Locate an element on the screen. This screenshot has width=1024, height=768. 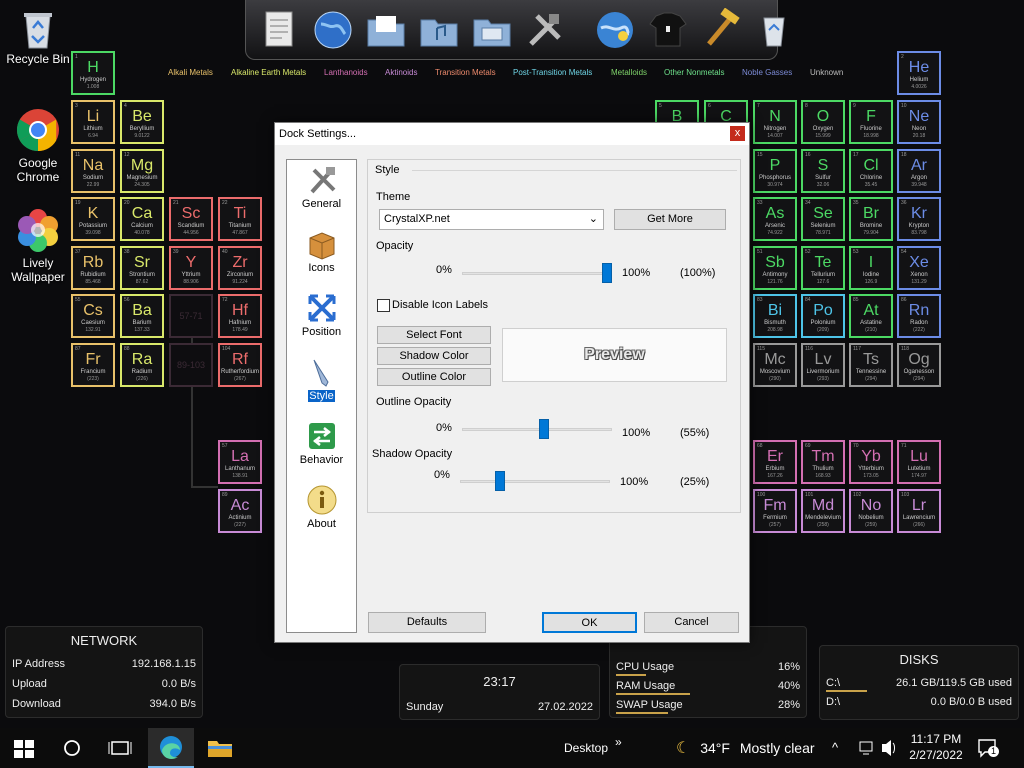
volume-icon is located at coordinates (889, 748).